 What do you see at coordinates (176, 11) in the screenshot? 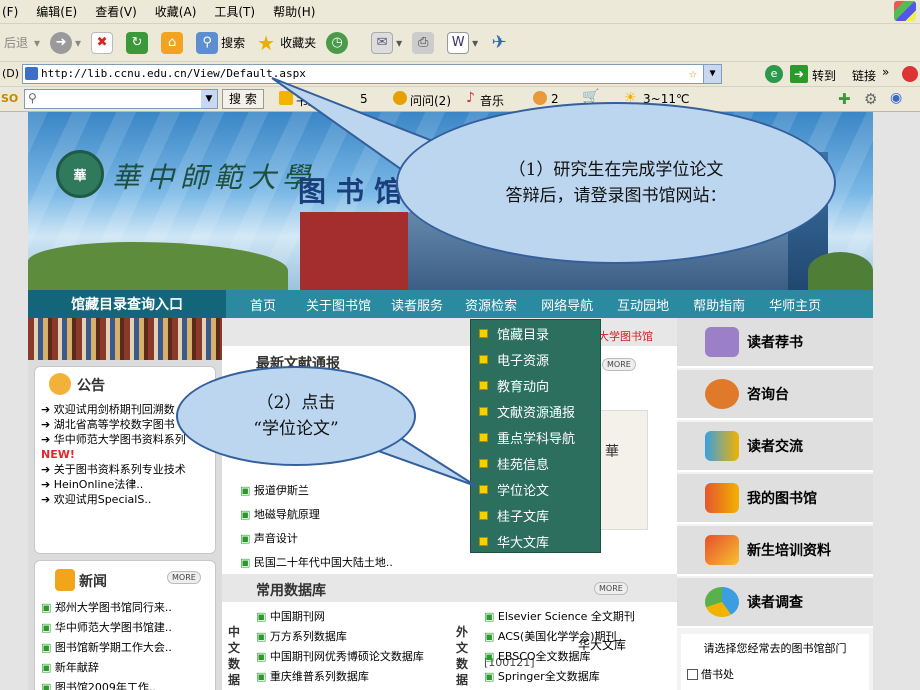
I see `menu-favorites: 收藏(A)` at bounding box center [176, 11].